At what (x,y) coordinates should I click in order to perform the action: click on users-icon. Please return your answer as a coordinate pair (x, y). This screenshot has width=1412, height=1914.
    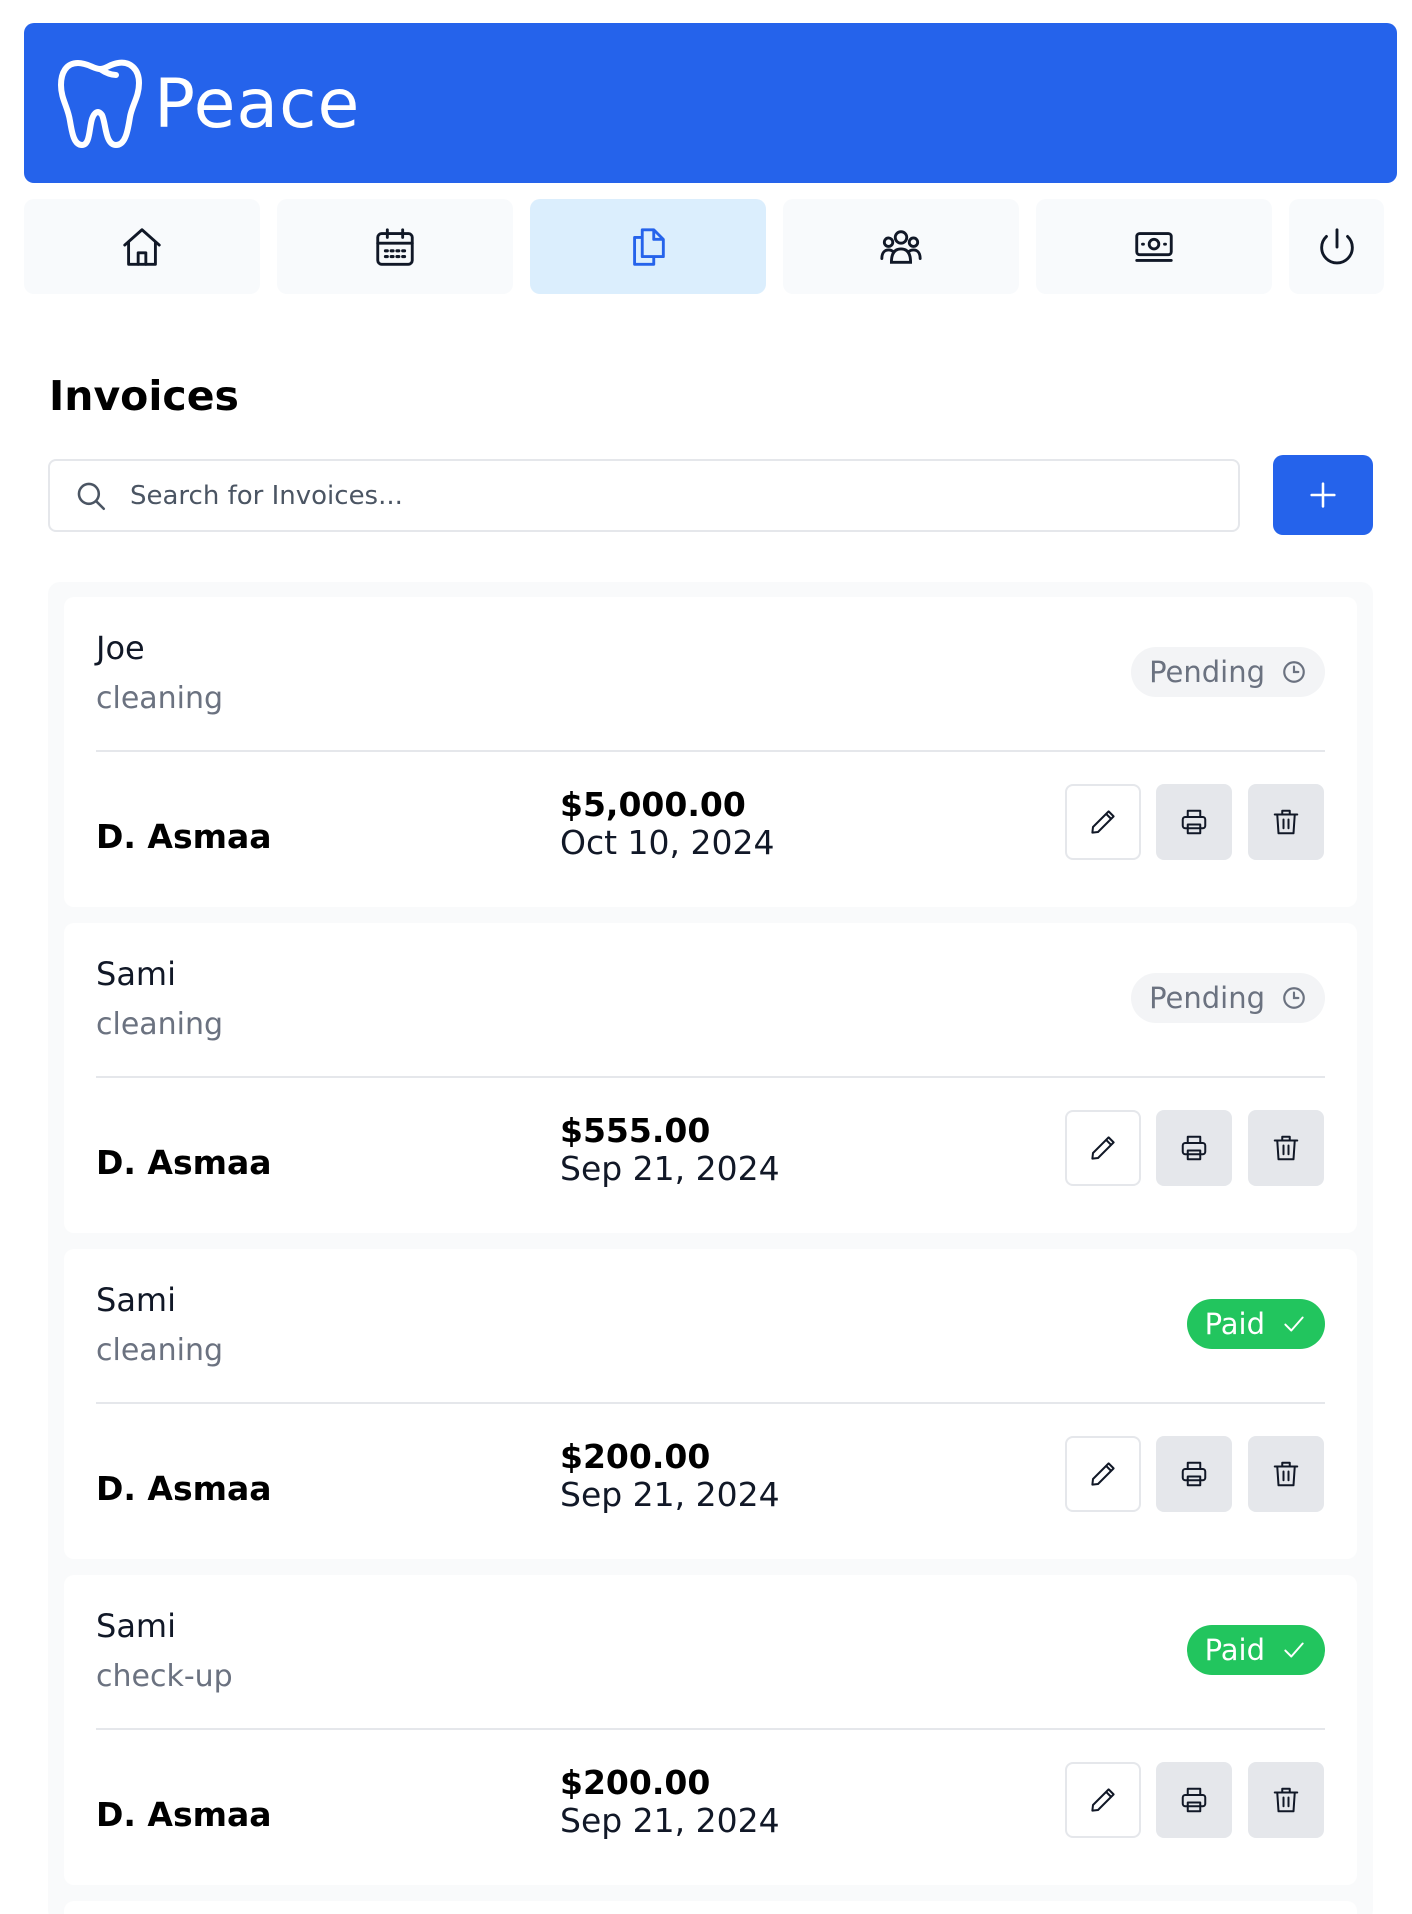
    Looking at the image, I should click on (901, 246).